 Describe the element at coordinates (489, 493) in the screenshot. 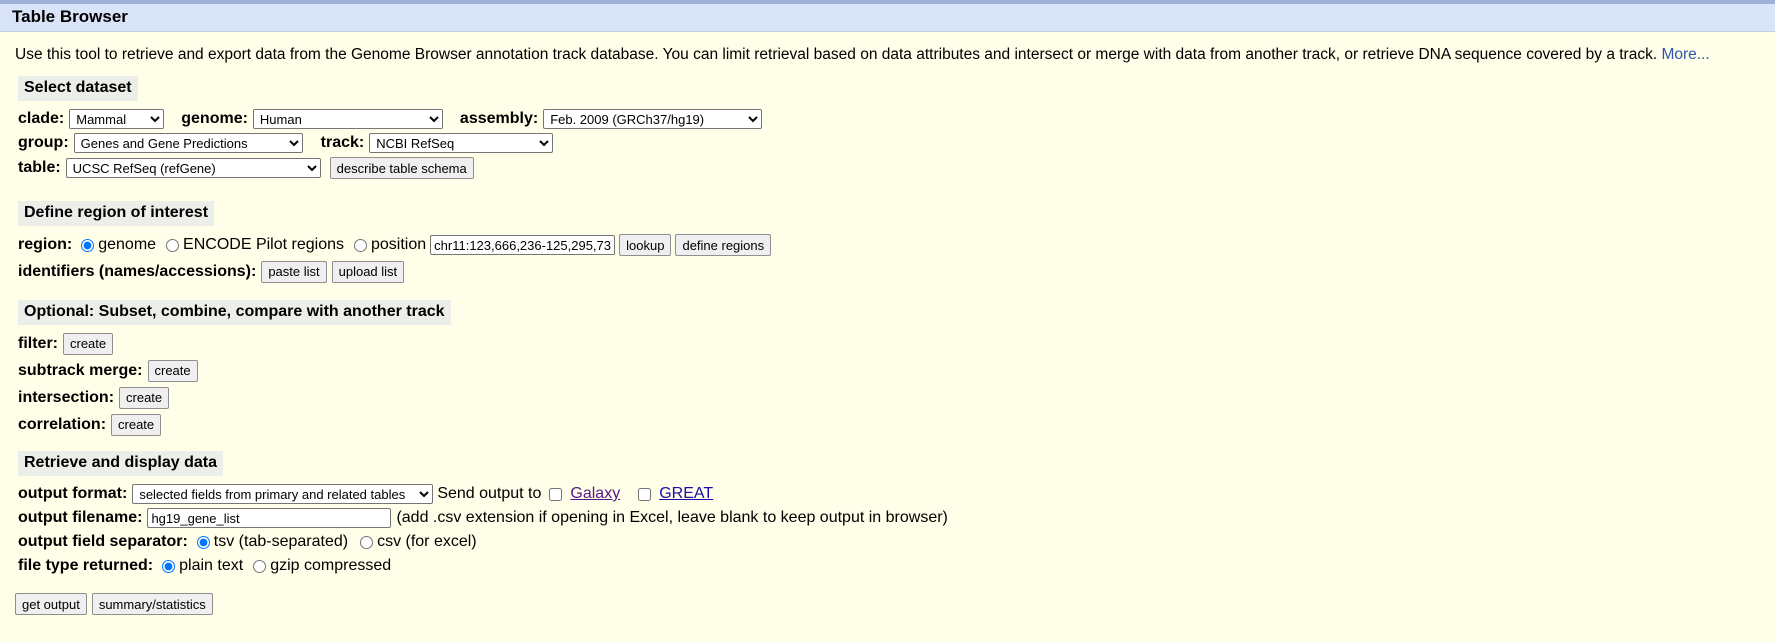

I see `send-output-label: Send output to` at that location.